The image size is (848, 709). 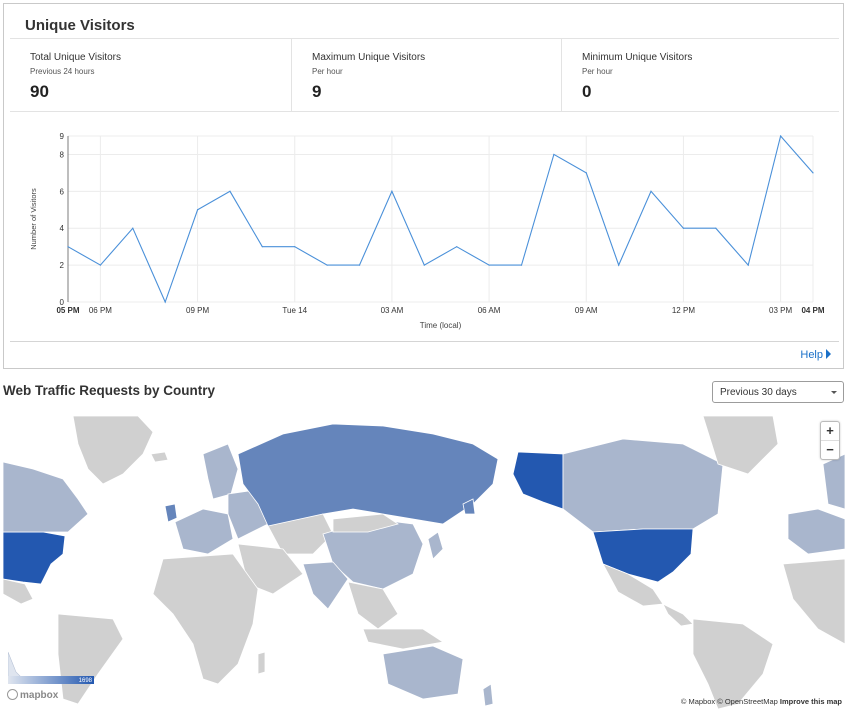 What do you see at coordinates (812, 310) in the screenshot?
I see `x-tick-label: 04 PM` at bounding box center [812, 310].